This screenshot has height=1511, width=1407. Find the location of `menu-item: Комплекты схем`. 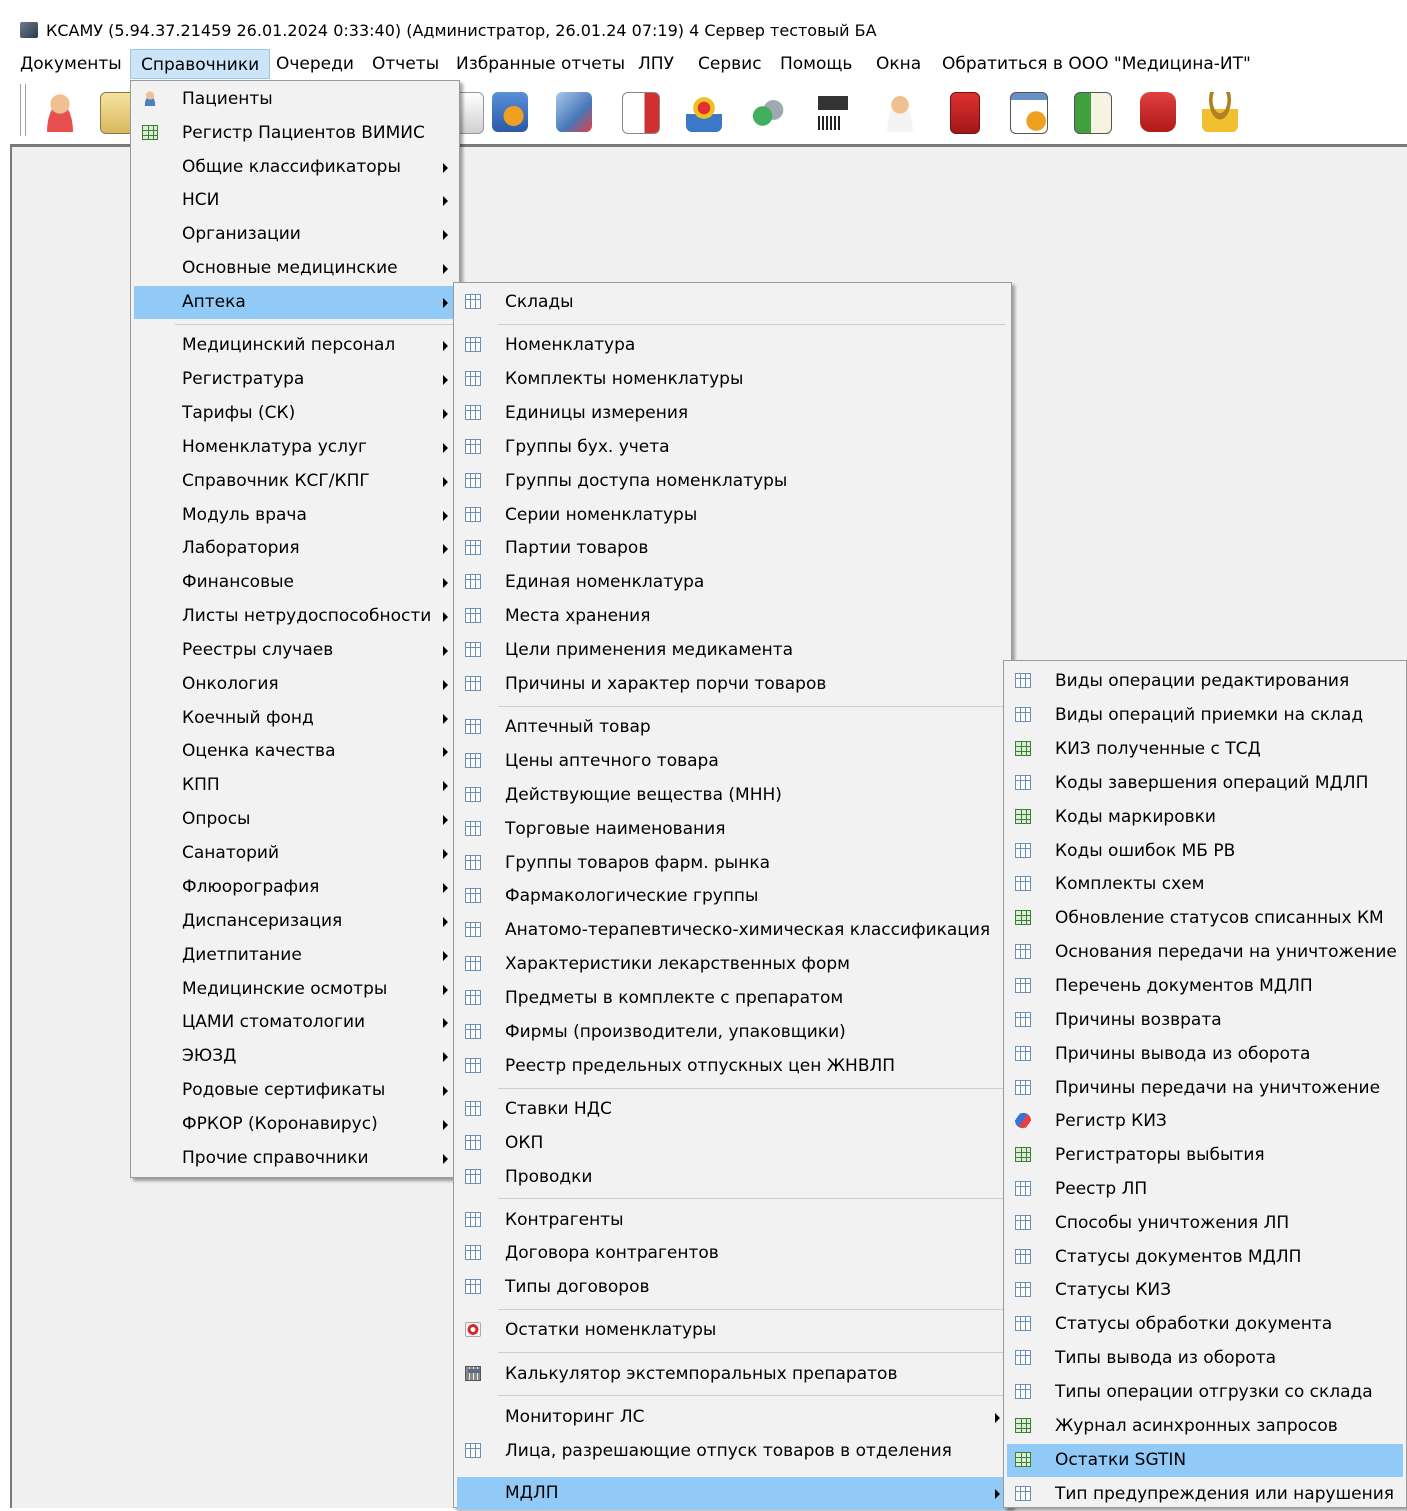

menu-item: Комплекты схем is located at coordinates (1205, 884).